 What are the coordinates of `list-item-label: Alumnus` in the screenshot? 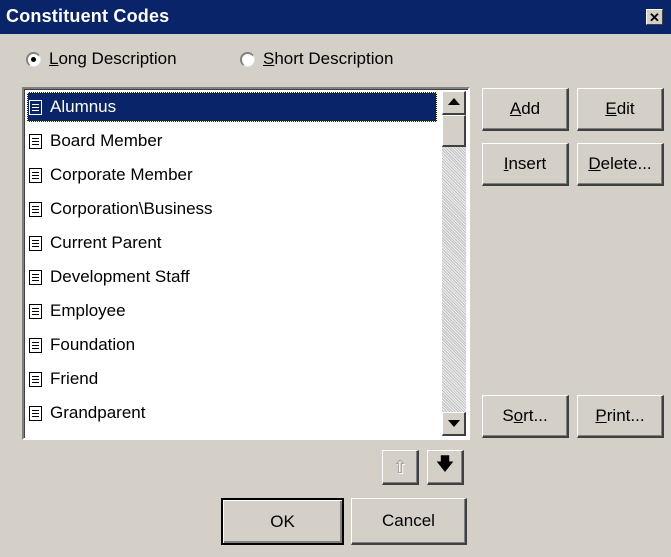 It's located at (83, 106).